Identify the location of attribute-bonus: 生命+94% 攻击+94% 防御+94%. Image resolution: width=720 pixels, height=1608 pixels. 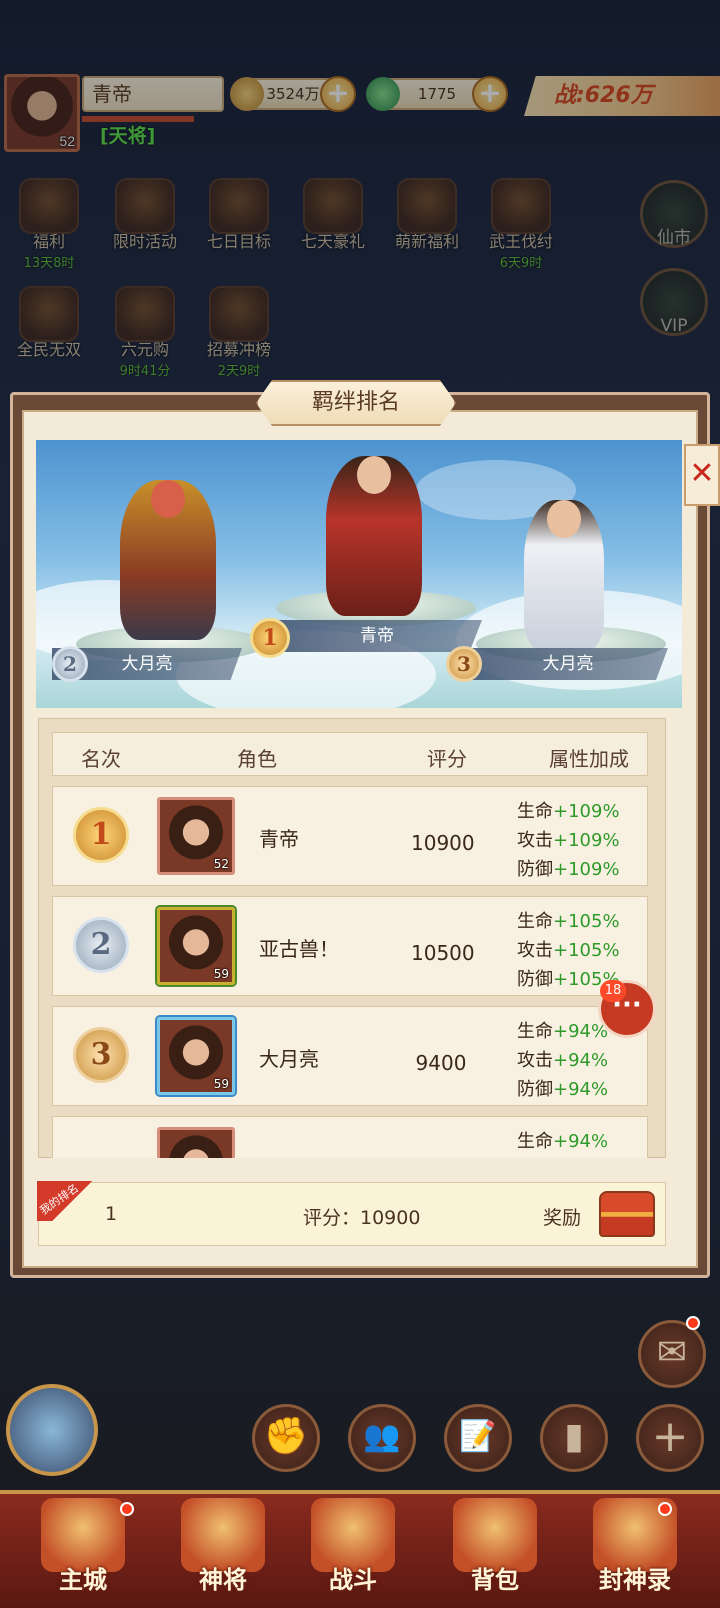
(563, 1060).